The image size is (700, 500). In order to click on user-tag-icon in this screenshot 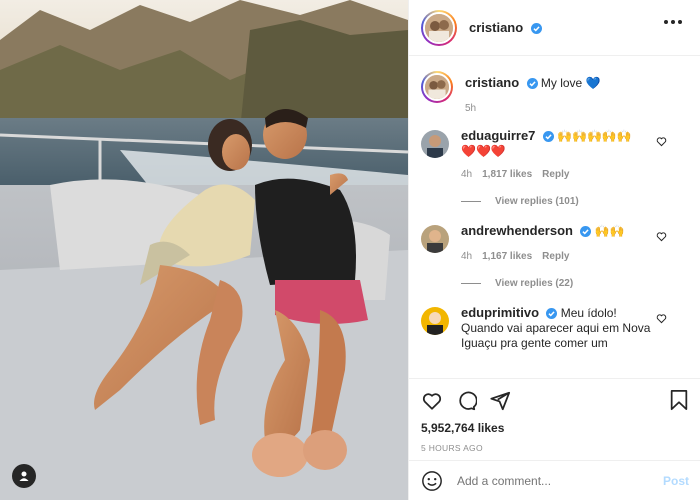, I will do `click(24, 476)`.